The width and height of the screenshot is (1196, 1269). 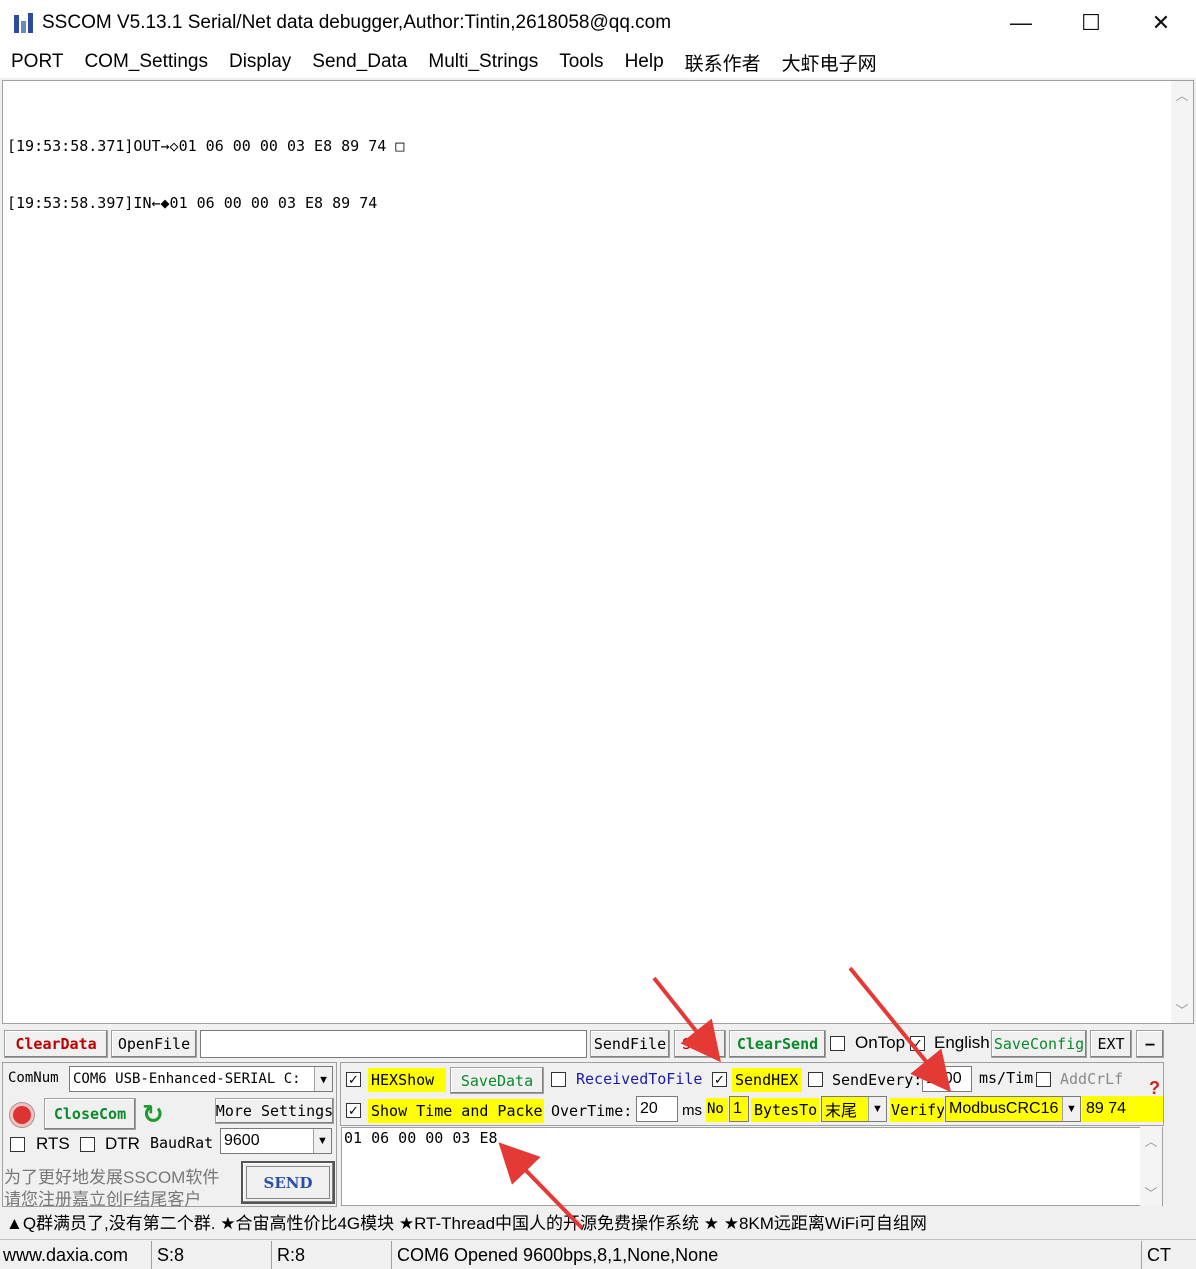 What do you see at coordinates (260, 62) in the screenshot?
I see `menu-display: Display` at bounding box center [260, 62].